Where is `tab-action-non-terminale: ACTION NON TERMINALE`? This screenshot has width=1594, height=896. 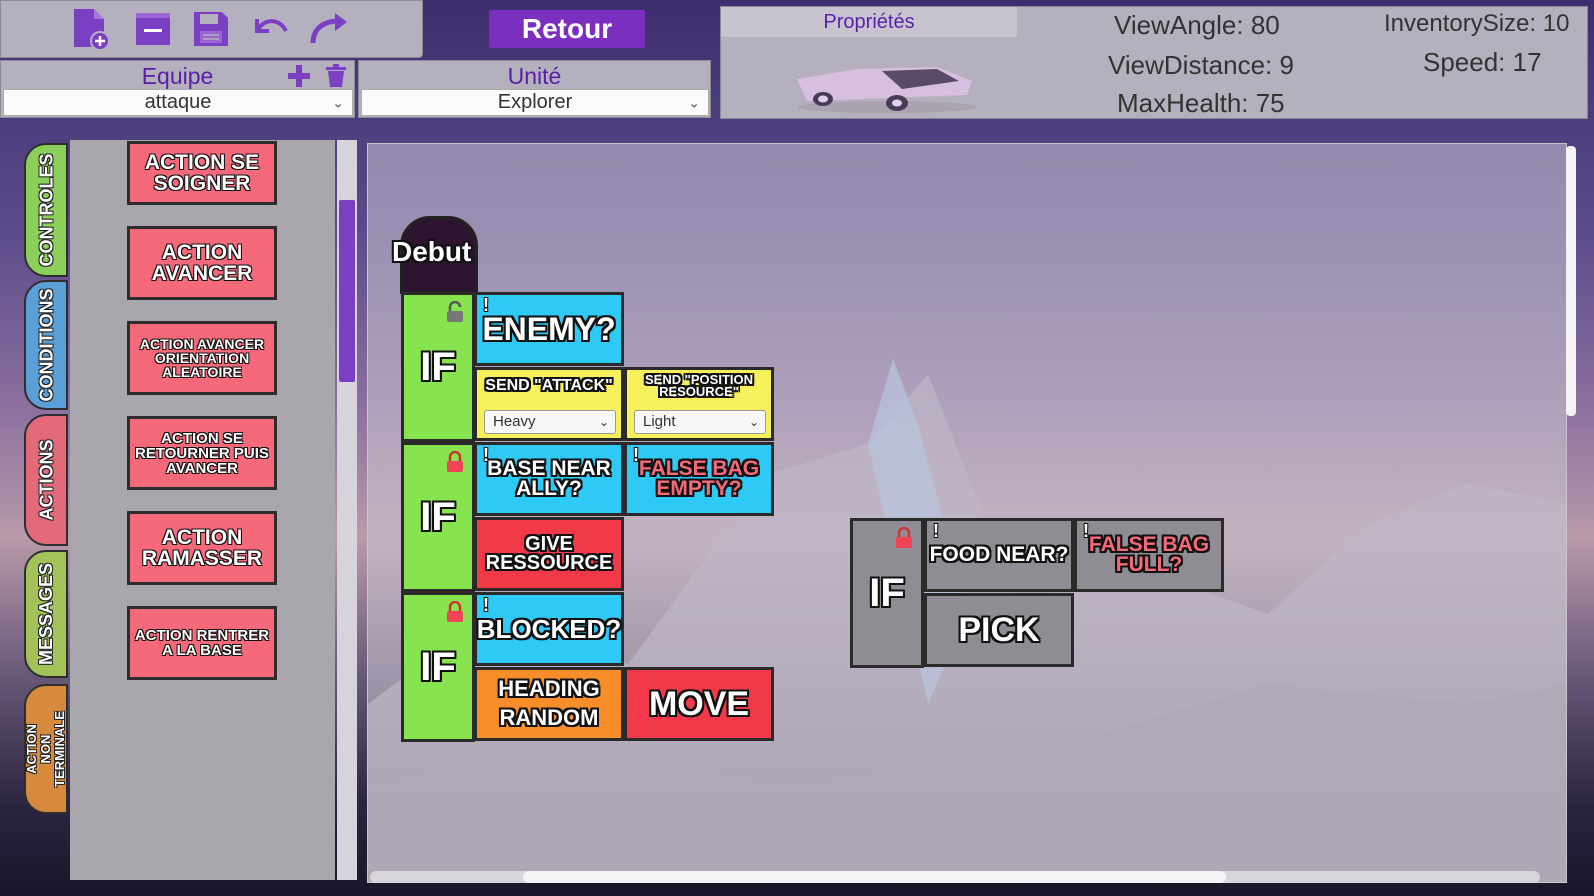 tab-action-non-terminale: ACTION NON TERMINALE is located at coordinates (46, 749).